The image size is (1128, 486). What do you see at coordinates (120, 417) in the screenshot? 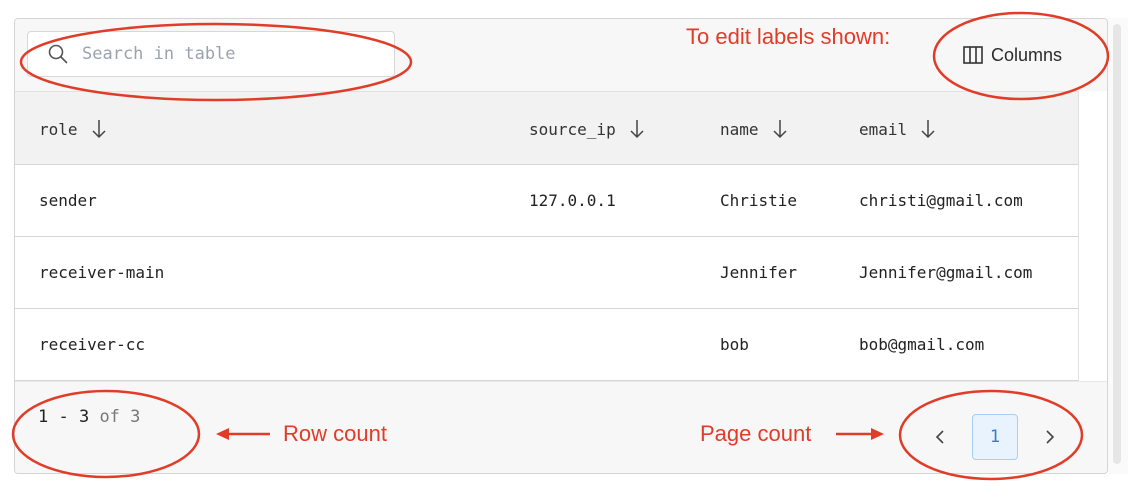
I see `row-total: of 3` at bounding box center [120, 417].